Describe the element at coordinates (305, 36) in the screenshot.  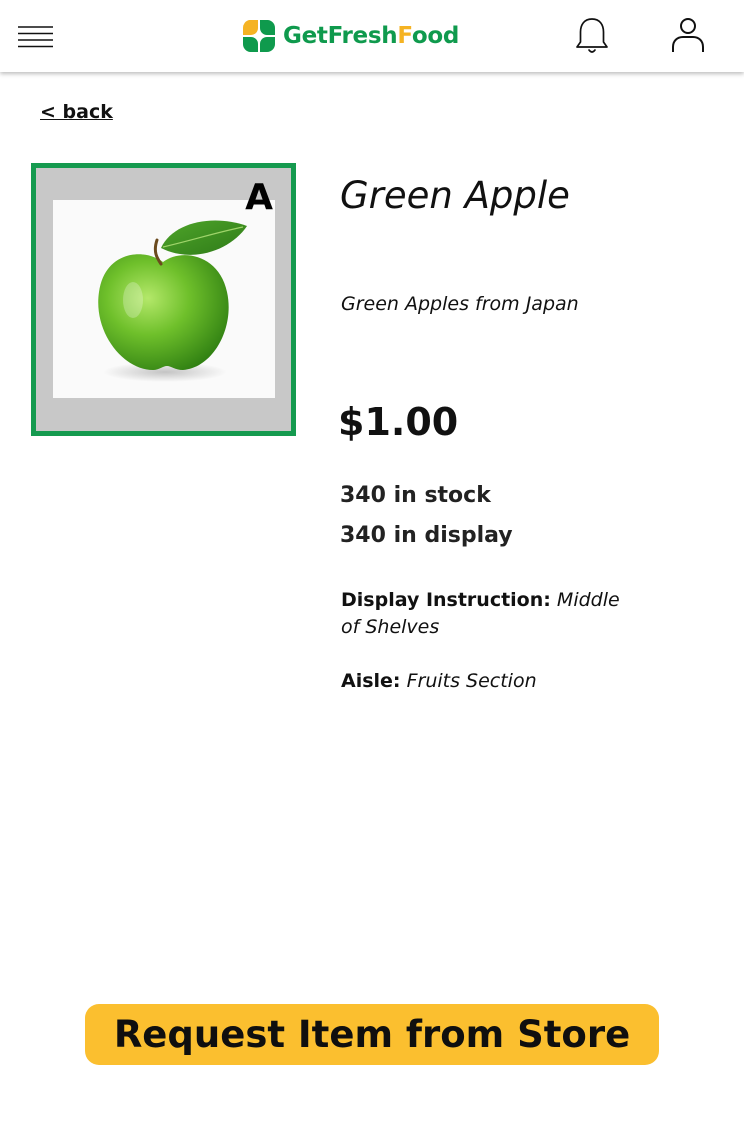
I see `logo-text-get: Get` at that location.